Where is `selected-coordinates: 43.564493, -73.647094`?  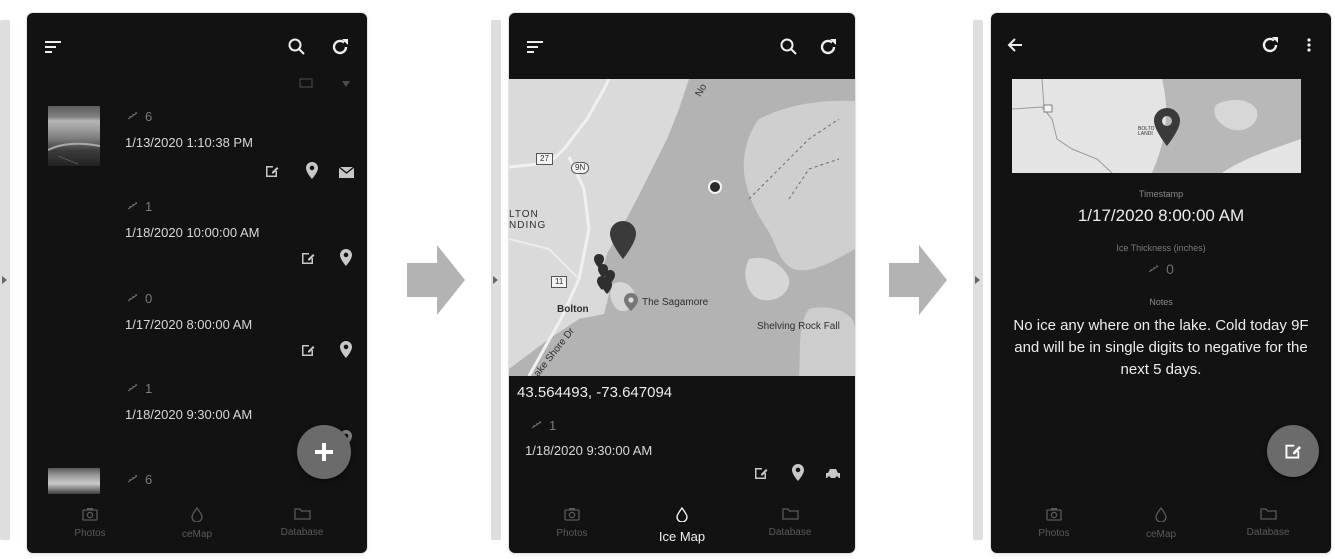
selected-coordinates: 43.564493, -73.647094 is located at coordinates (595, 392).